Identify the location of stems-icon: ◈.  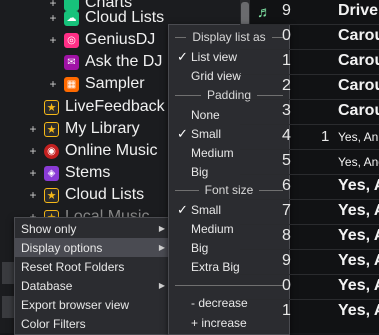
(51, 173).